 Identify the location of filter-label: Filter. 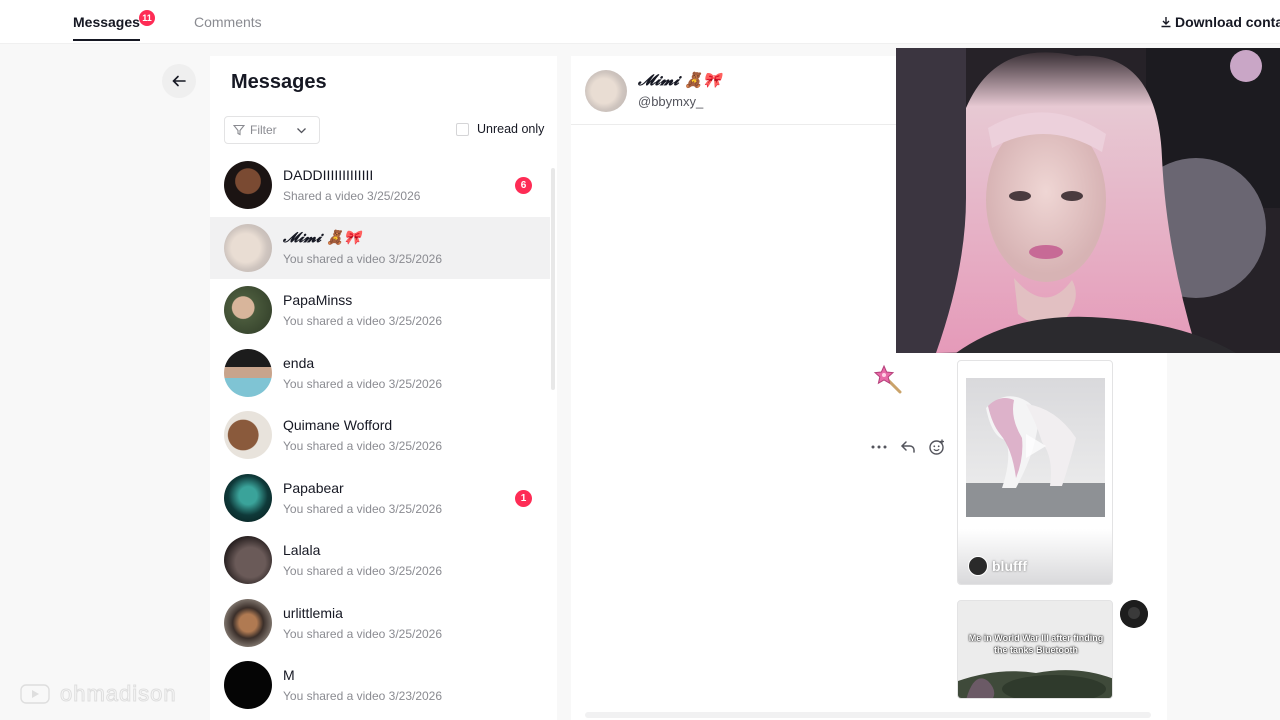
(263, 130).